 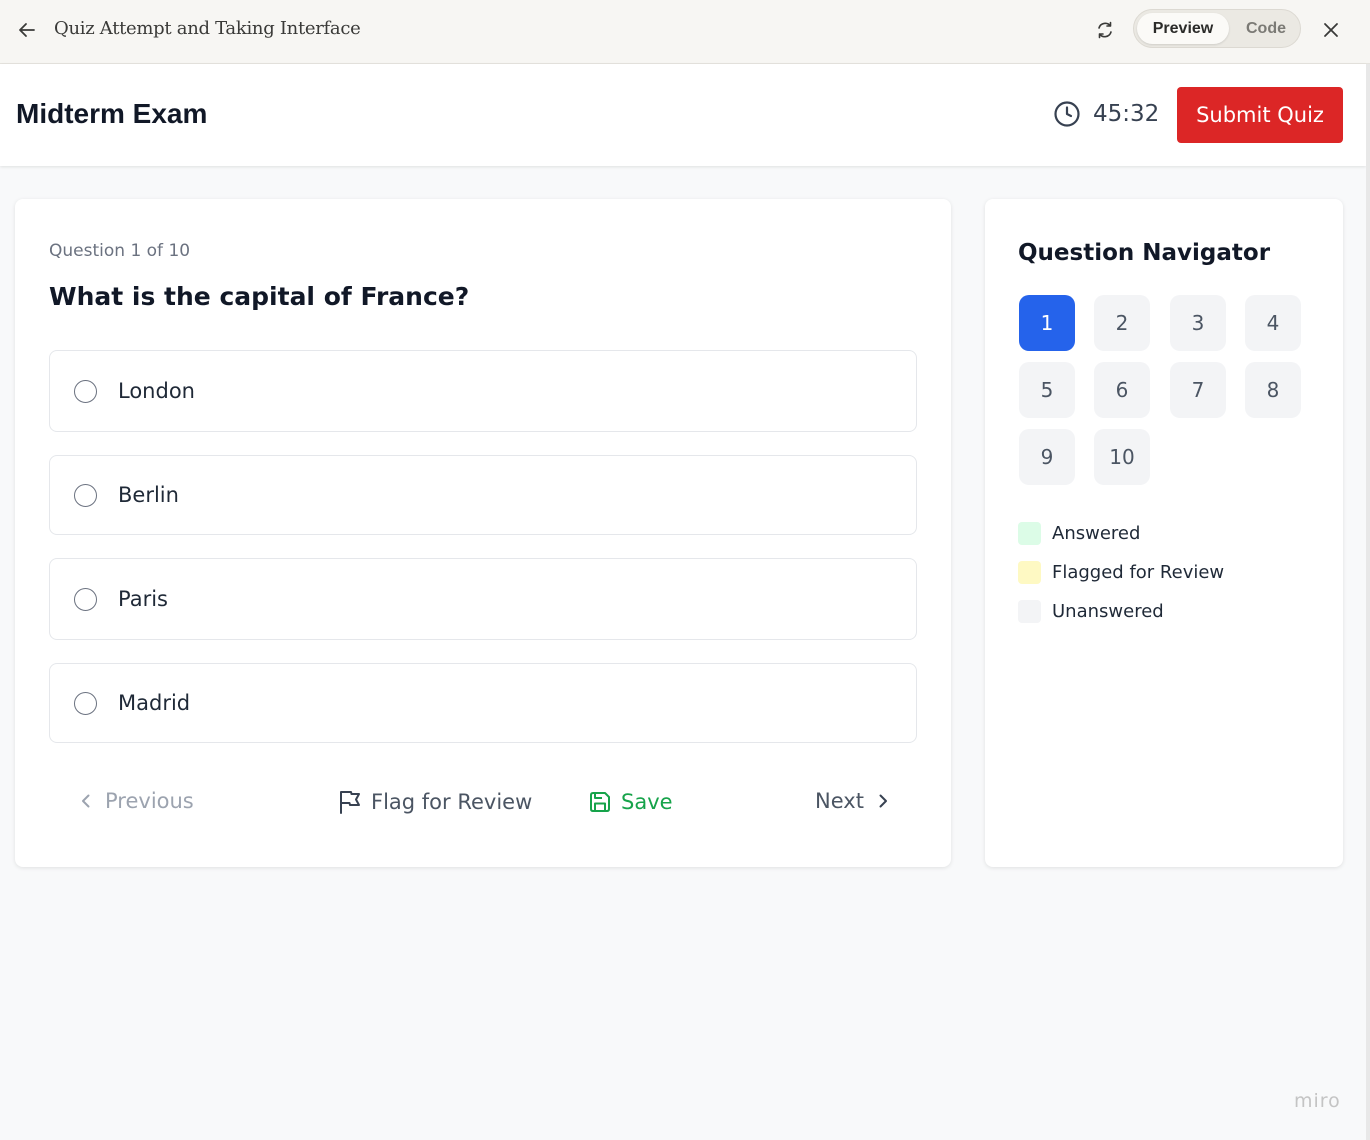 I want to click on code-tab: Code, so click(x=1266, y=28).